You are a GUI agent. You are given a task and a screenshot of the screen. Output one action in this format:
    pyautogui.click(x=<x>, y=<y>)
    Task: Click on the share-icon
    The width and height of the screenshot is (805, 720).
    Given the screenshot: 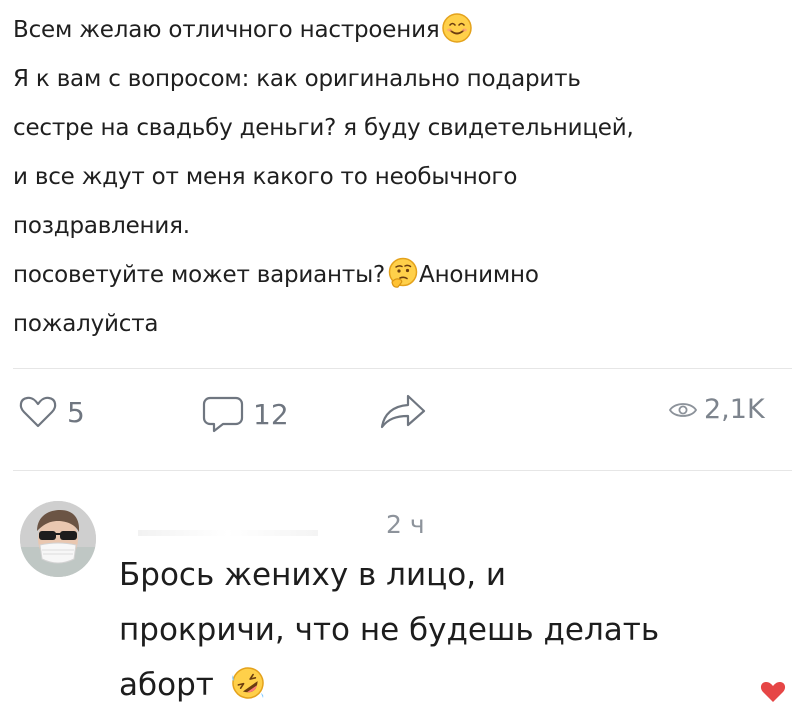 What is the action you would take?
    pyautogui.click(x=403, y=412)
    